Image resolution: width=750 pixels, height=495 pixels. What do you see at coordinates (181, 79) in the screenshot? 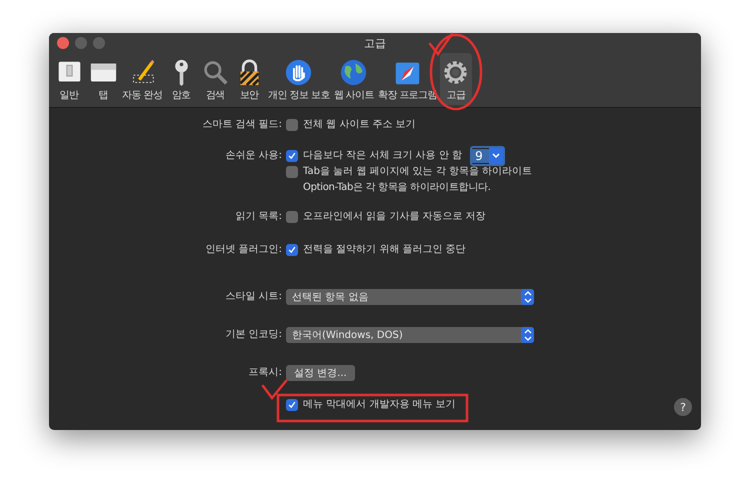
I see `toolbar-tab: 암호` at bounding box center [181, 79].